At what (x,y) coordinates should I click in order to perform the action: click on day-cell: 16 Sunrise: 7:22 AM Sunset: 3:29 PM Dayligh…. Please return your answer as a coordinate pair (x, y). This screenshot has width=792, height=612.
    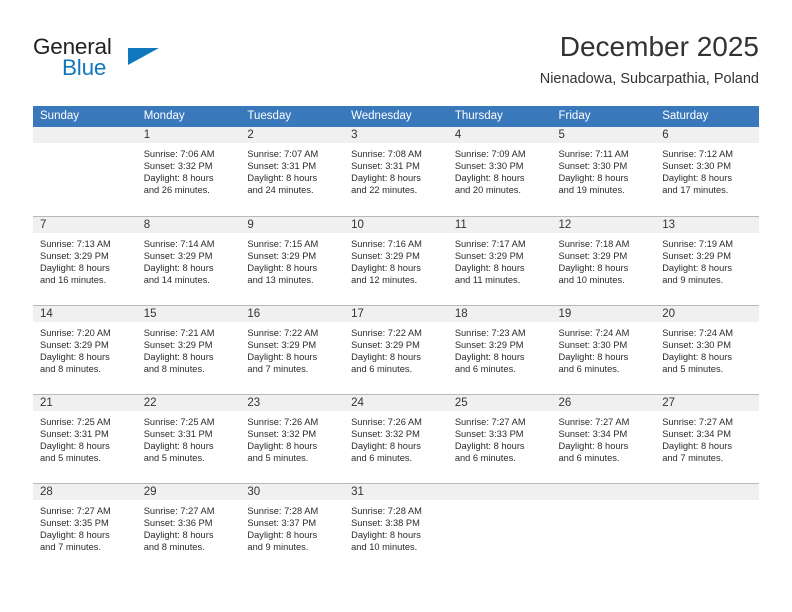
    Looking at the image, I should click on (292, 349).